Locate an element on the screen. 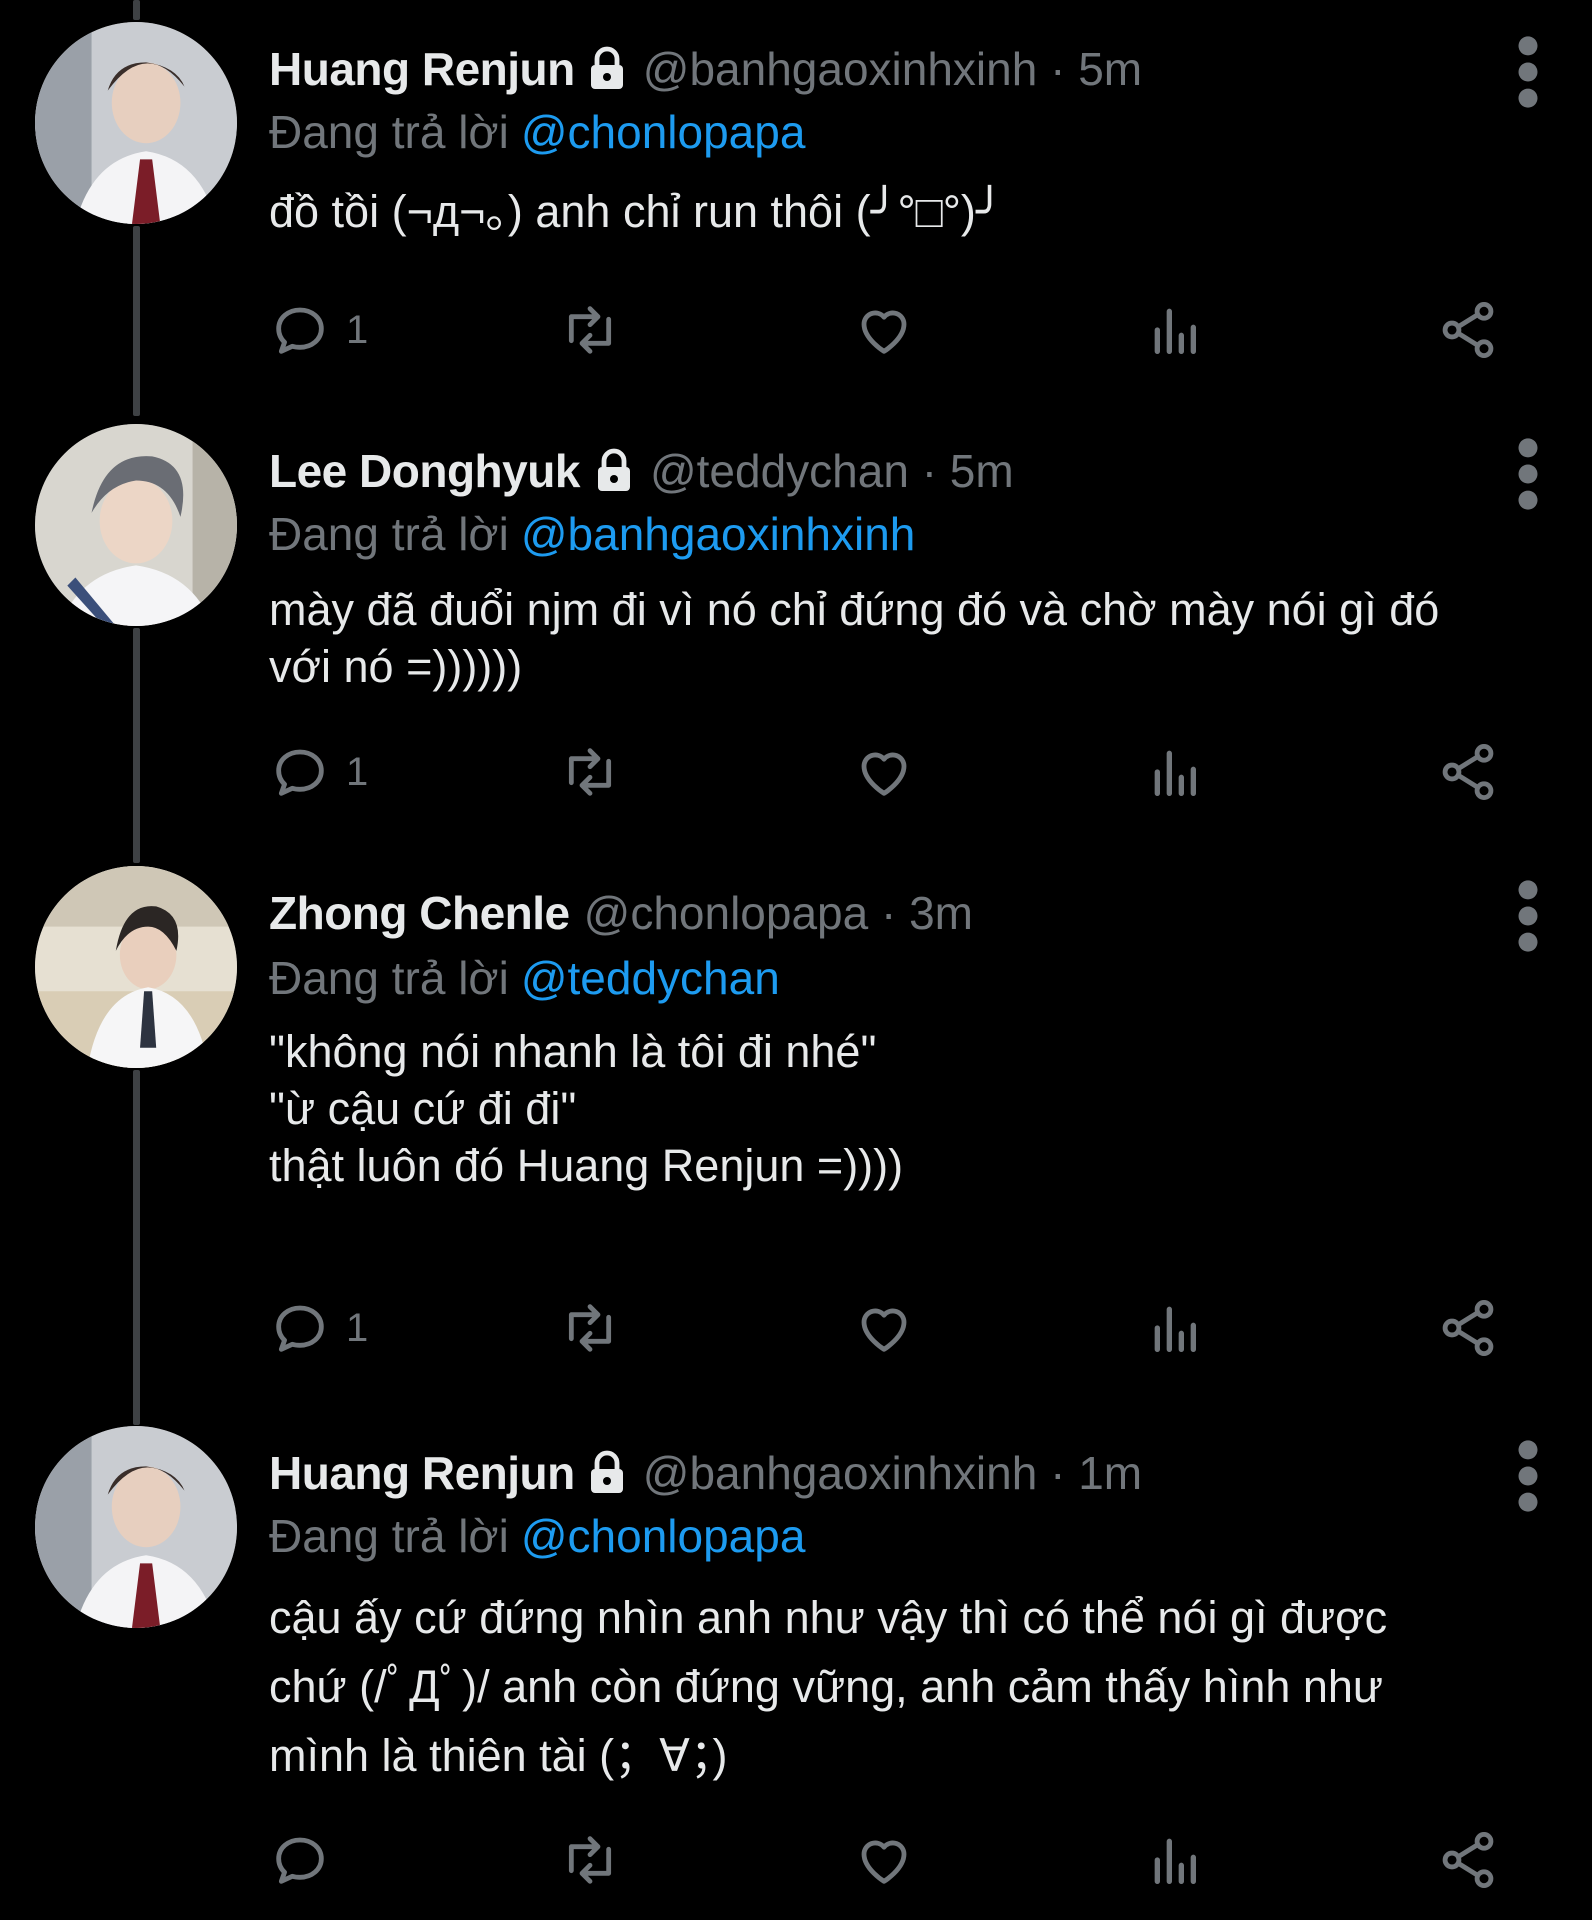 The width and height of the screenshot is (1592, 1920). replying-to: Đang trả lời @banhgaoxinhxinh is located at coordinates (592, 534).